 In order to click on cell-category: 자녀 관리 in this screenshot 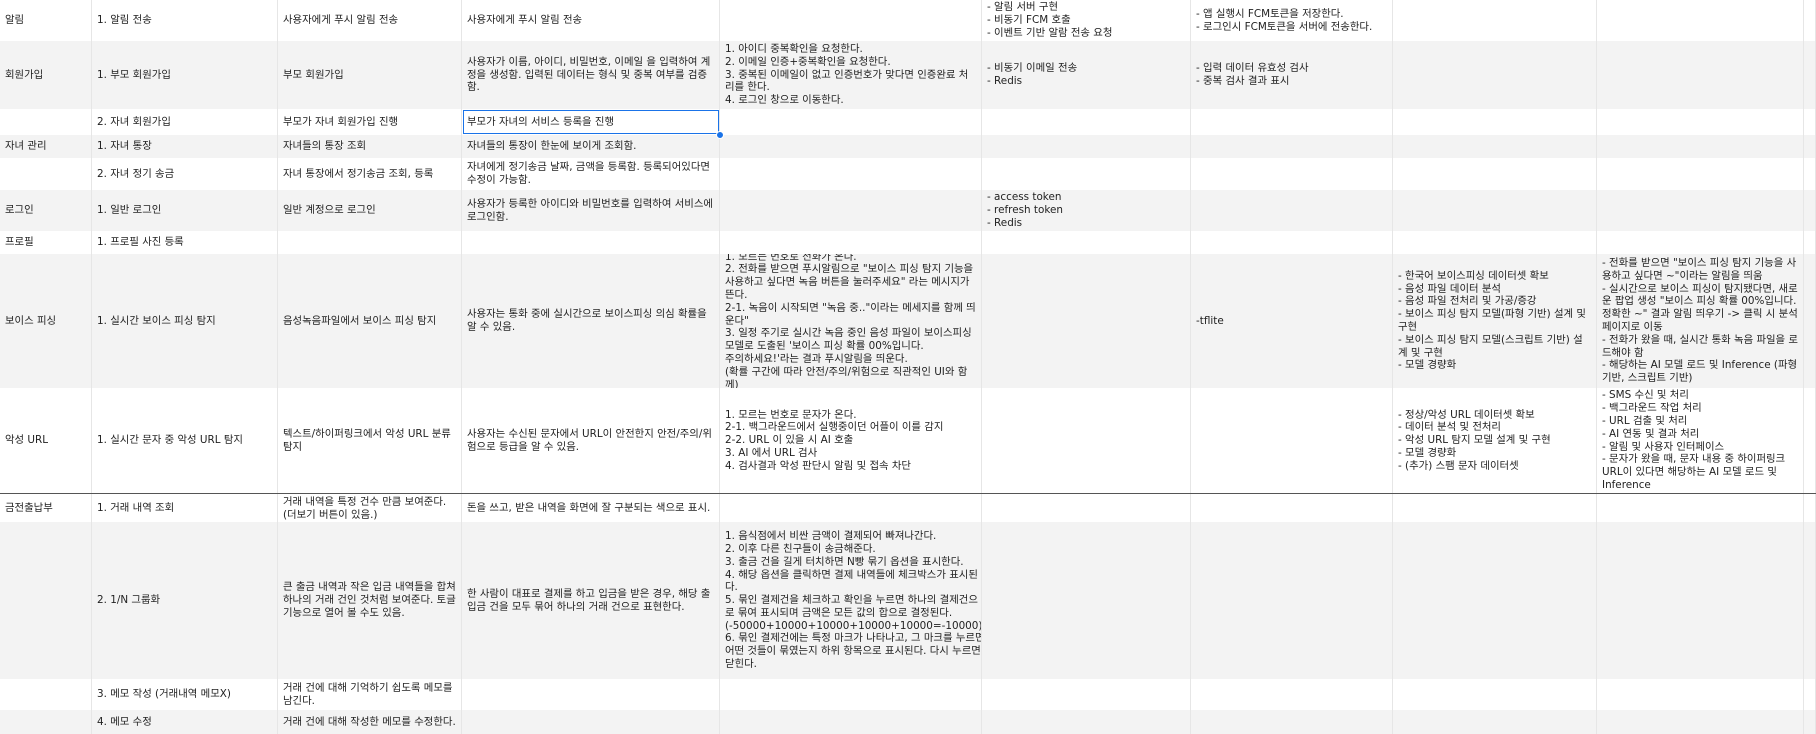, I will do `click(46, 146)`.